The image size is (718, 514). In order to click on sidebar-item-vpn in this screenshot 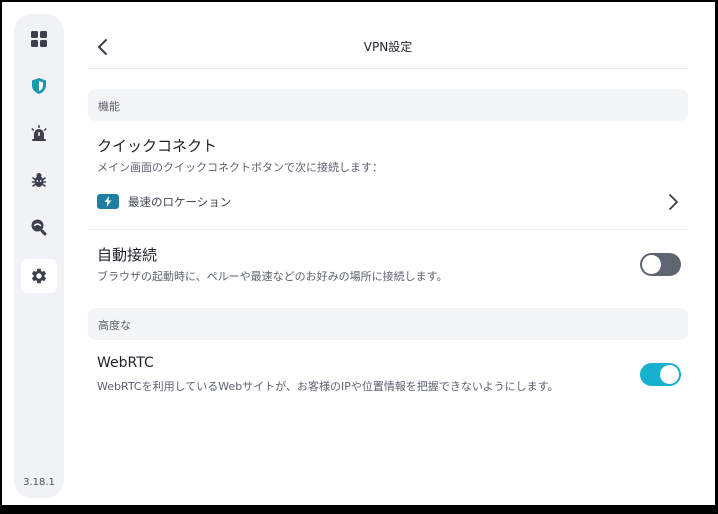, I will do `click(39, 86)`.